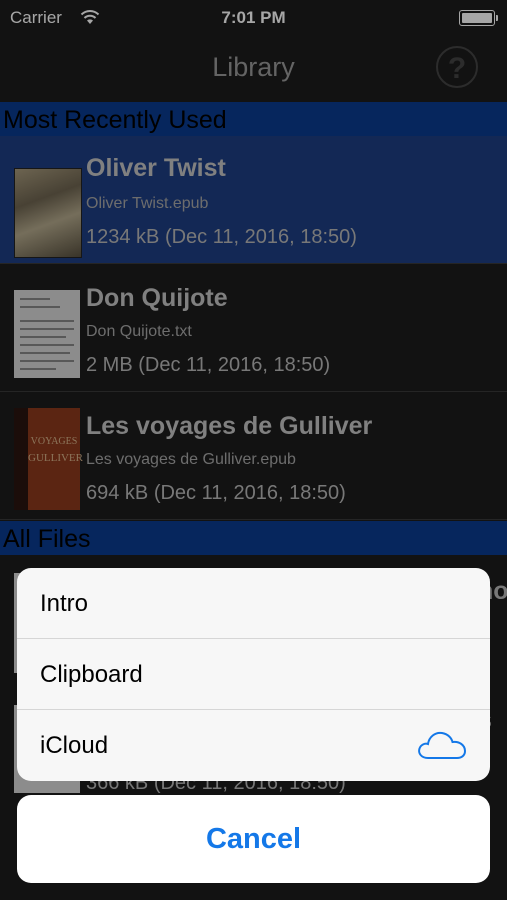  I want to click on cloud-icon, so click(442, 745).